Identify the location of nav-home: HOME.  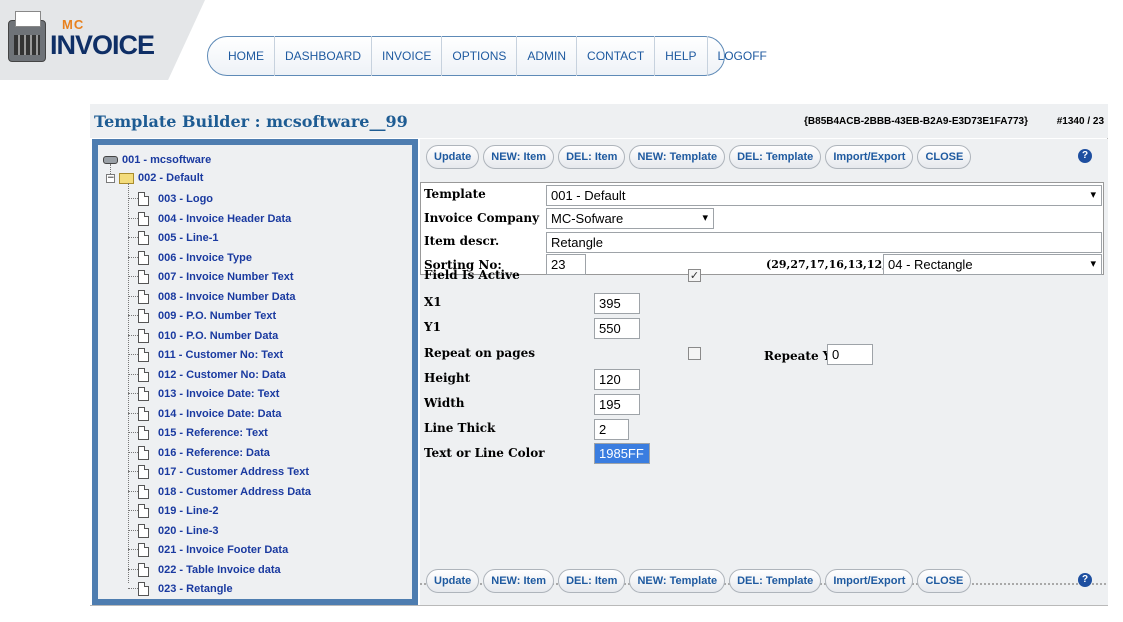
(246, 56).